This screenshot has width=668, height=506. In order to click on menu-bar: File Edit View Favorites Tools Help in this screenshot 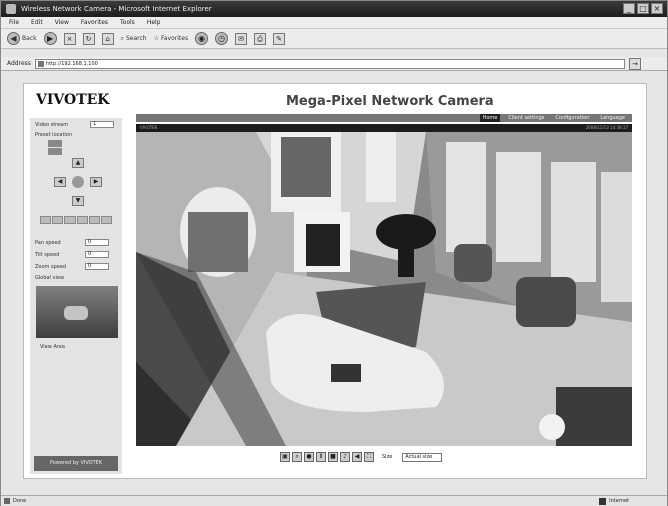, I will do `click(334, 23)`.